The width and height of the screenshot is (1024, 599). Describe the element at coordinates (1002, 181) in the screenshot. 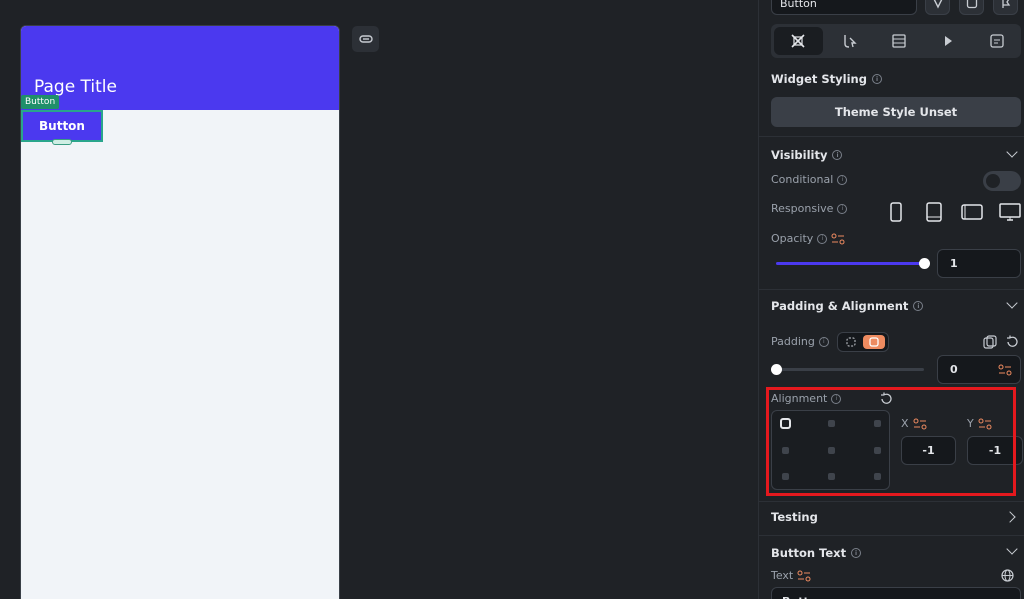

I see `conditional-toggle` at that location.